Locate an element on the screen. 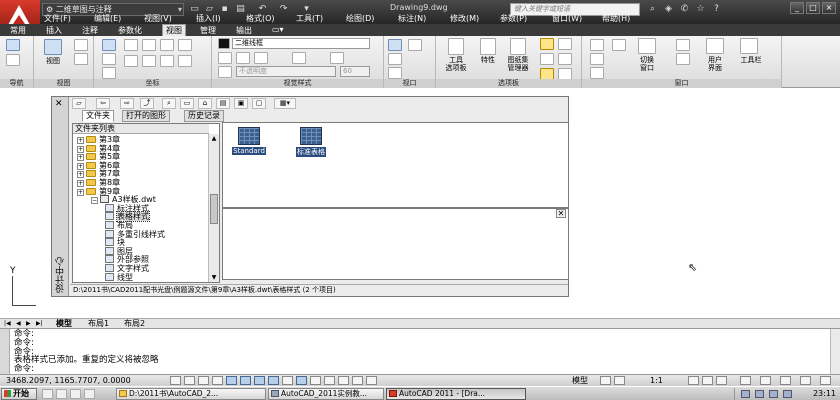  named-views-icon is located at coordinates (81, 45).